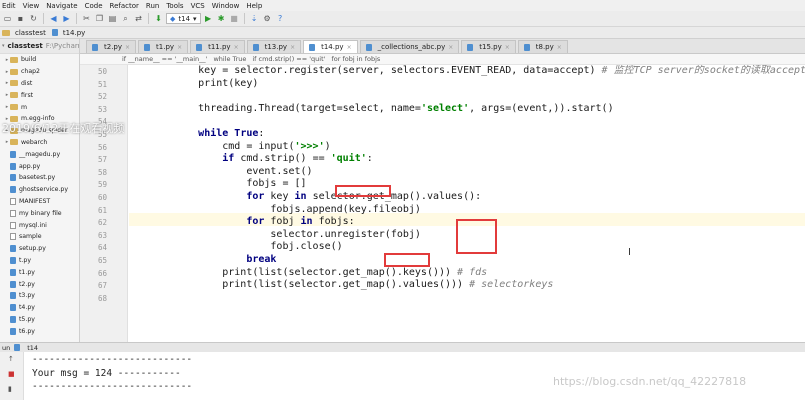  Describe the element at coordinates (280, 18) in the screenshot. I see `help-icon: ?` at that location.